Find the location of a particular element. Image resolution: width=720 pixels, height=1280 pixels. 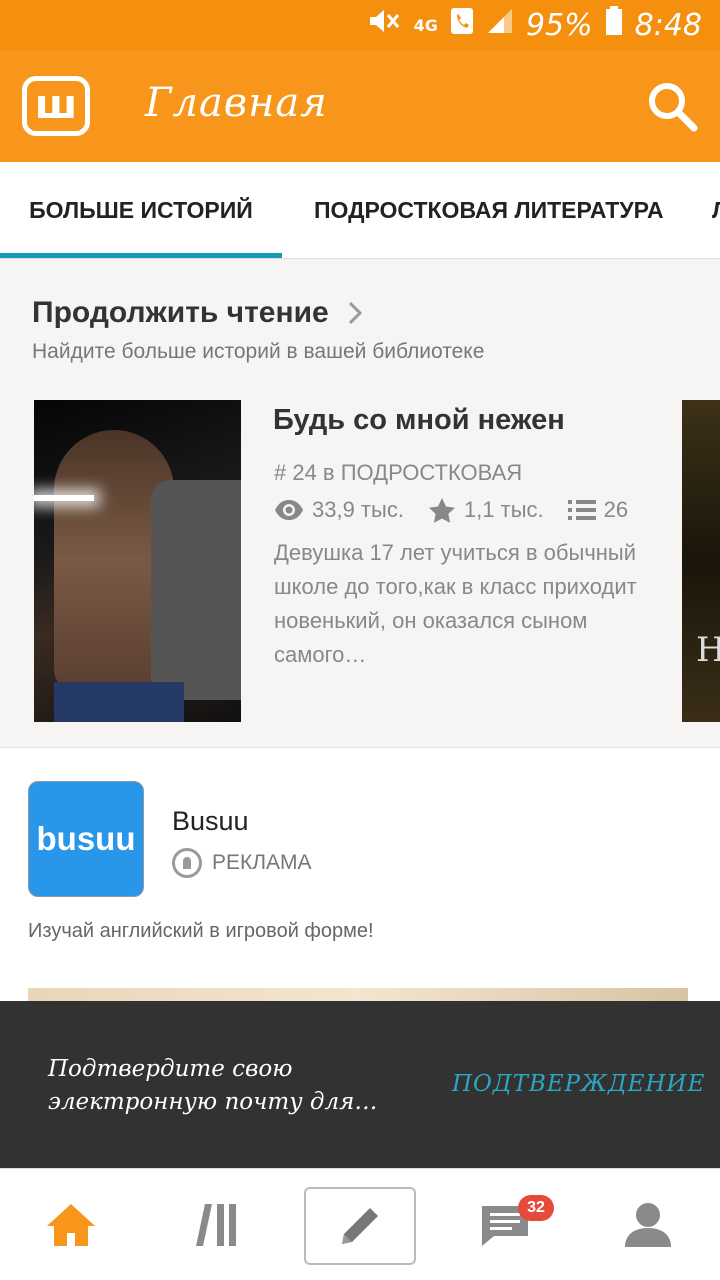

ad-app-icon: busuu is located at coordinates (86, 839).